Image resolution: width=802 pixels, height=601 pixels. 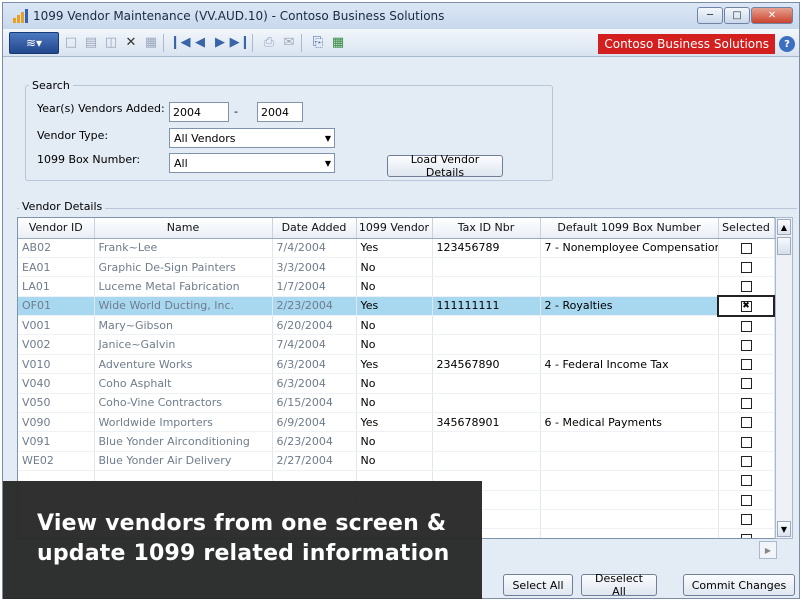 I want to click on cell-vendor-id: V001, so click(x=56, y=325).